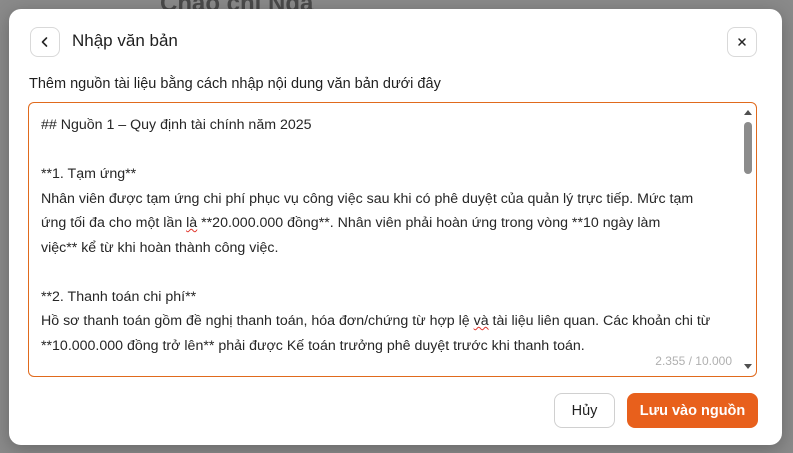 The height and width of the screenshot is (453, 793). I want to click on spellcheck-word: và, so click(481, 321).